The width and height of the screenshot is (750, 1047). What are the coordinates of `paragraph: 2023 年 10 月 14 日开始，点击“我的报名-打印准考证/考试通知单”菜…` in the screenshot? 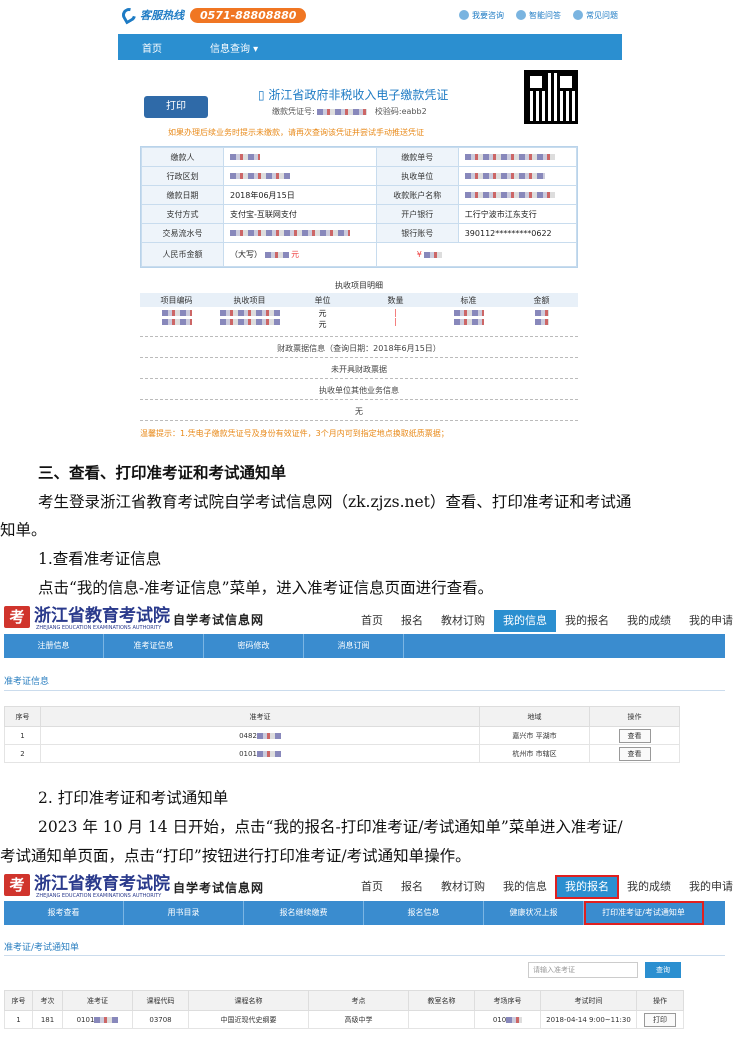 It's located at (330, 827).